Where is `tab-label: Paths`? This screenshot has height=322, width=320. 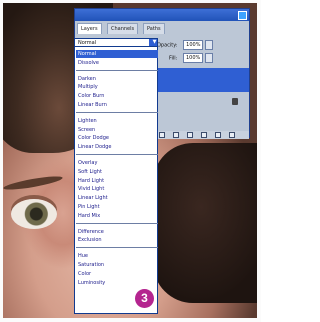
tab-label: Paths is located at coordinates (154, 29).